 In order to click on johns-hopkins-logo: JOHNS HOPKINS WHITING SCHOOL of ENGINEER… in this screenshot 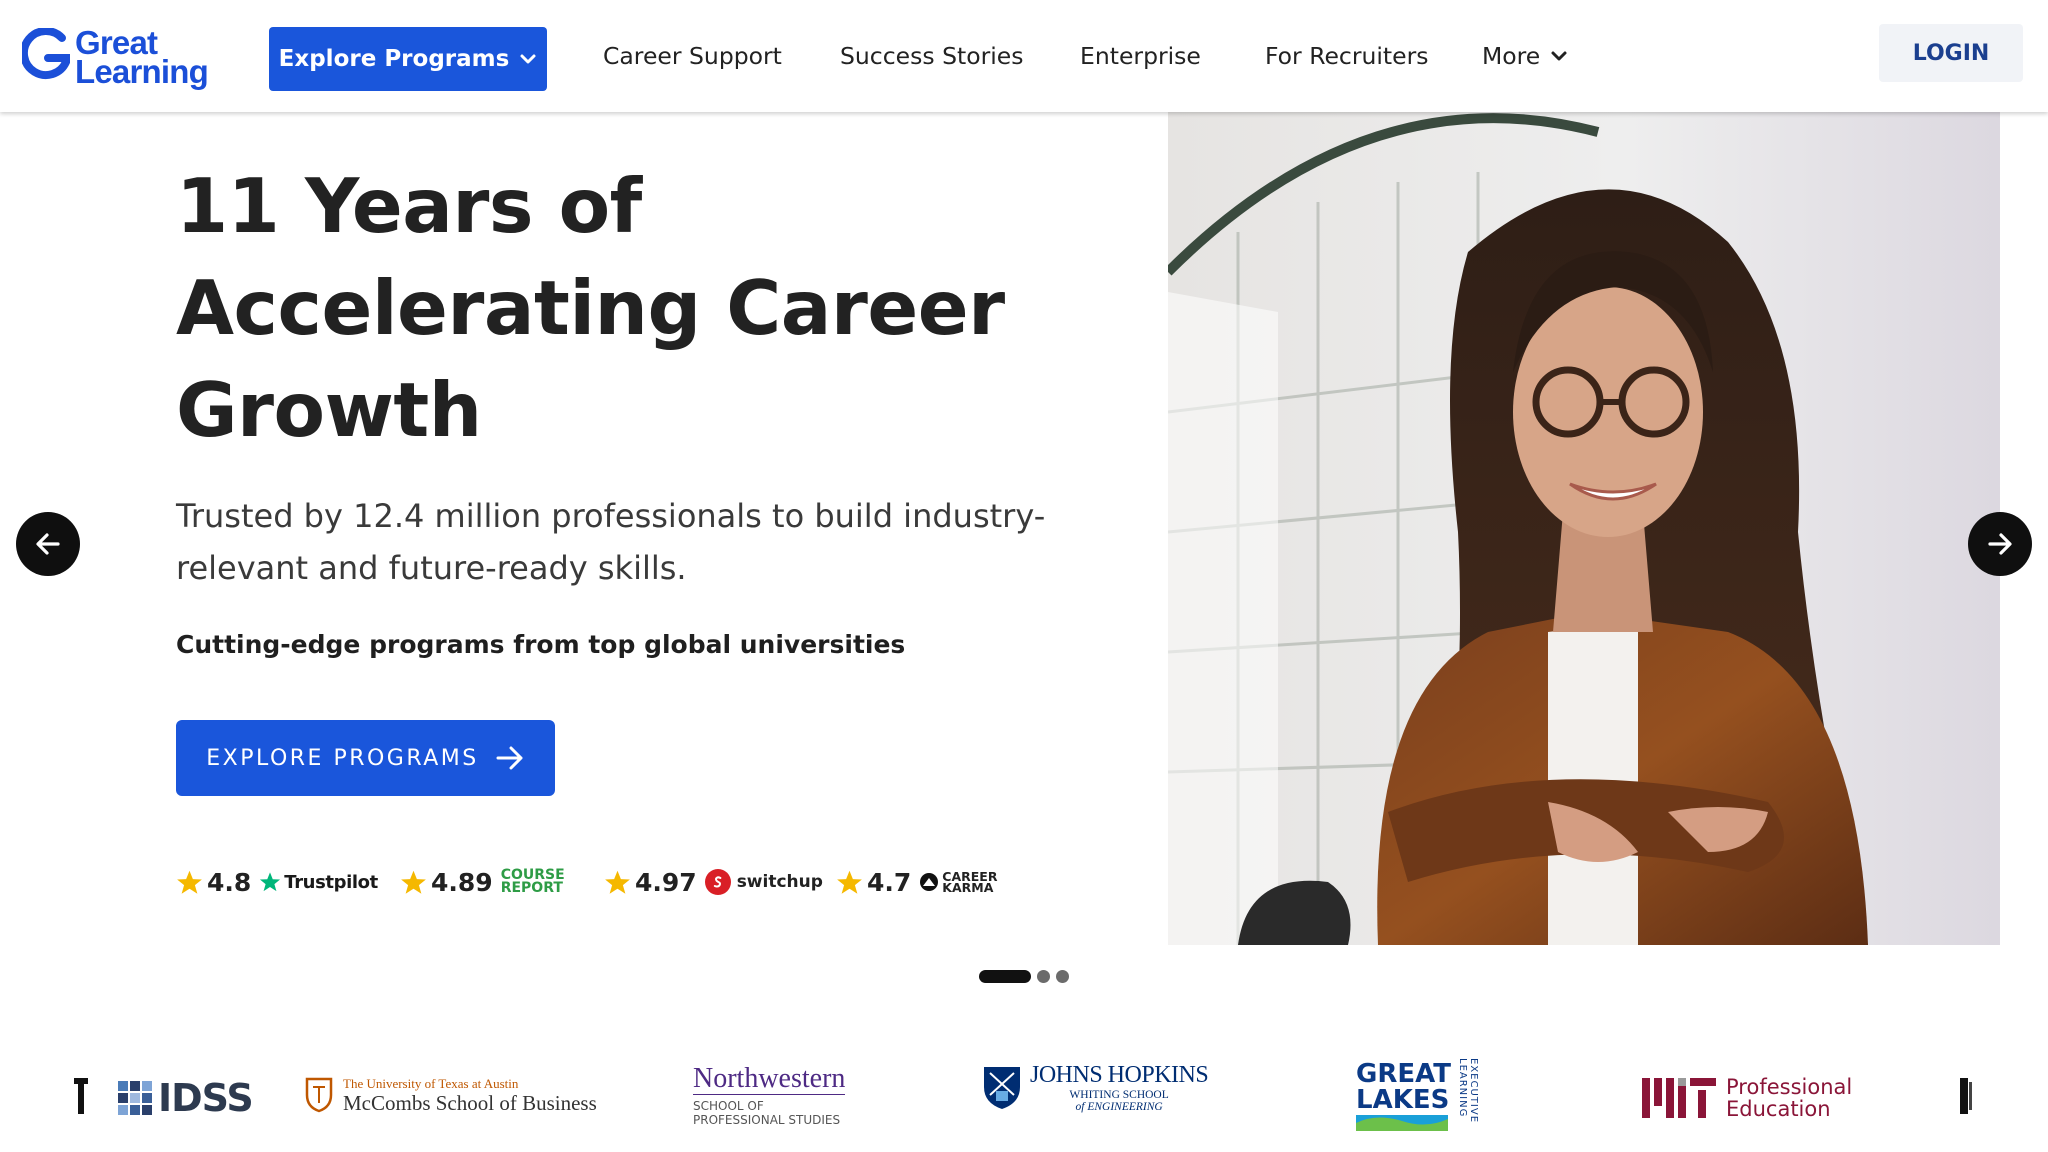, I will do `click(1095, 1087)`.